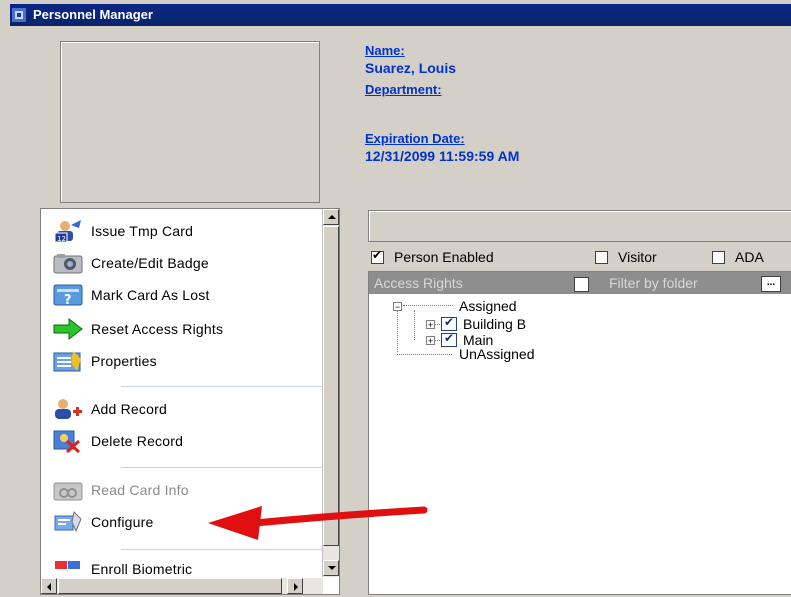  I want to click on window-title: Personnel Manager, so click(93, 14).